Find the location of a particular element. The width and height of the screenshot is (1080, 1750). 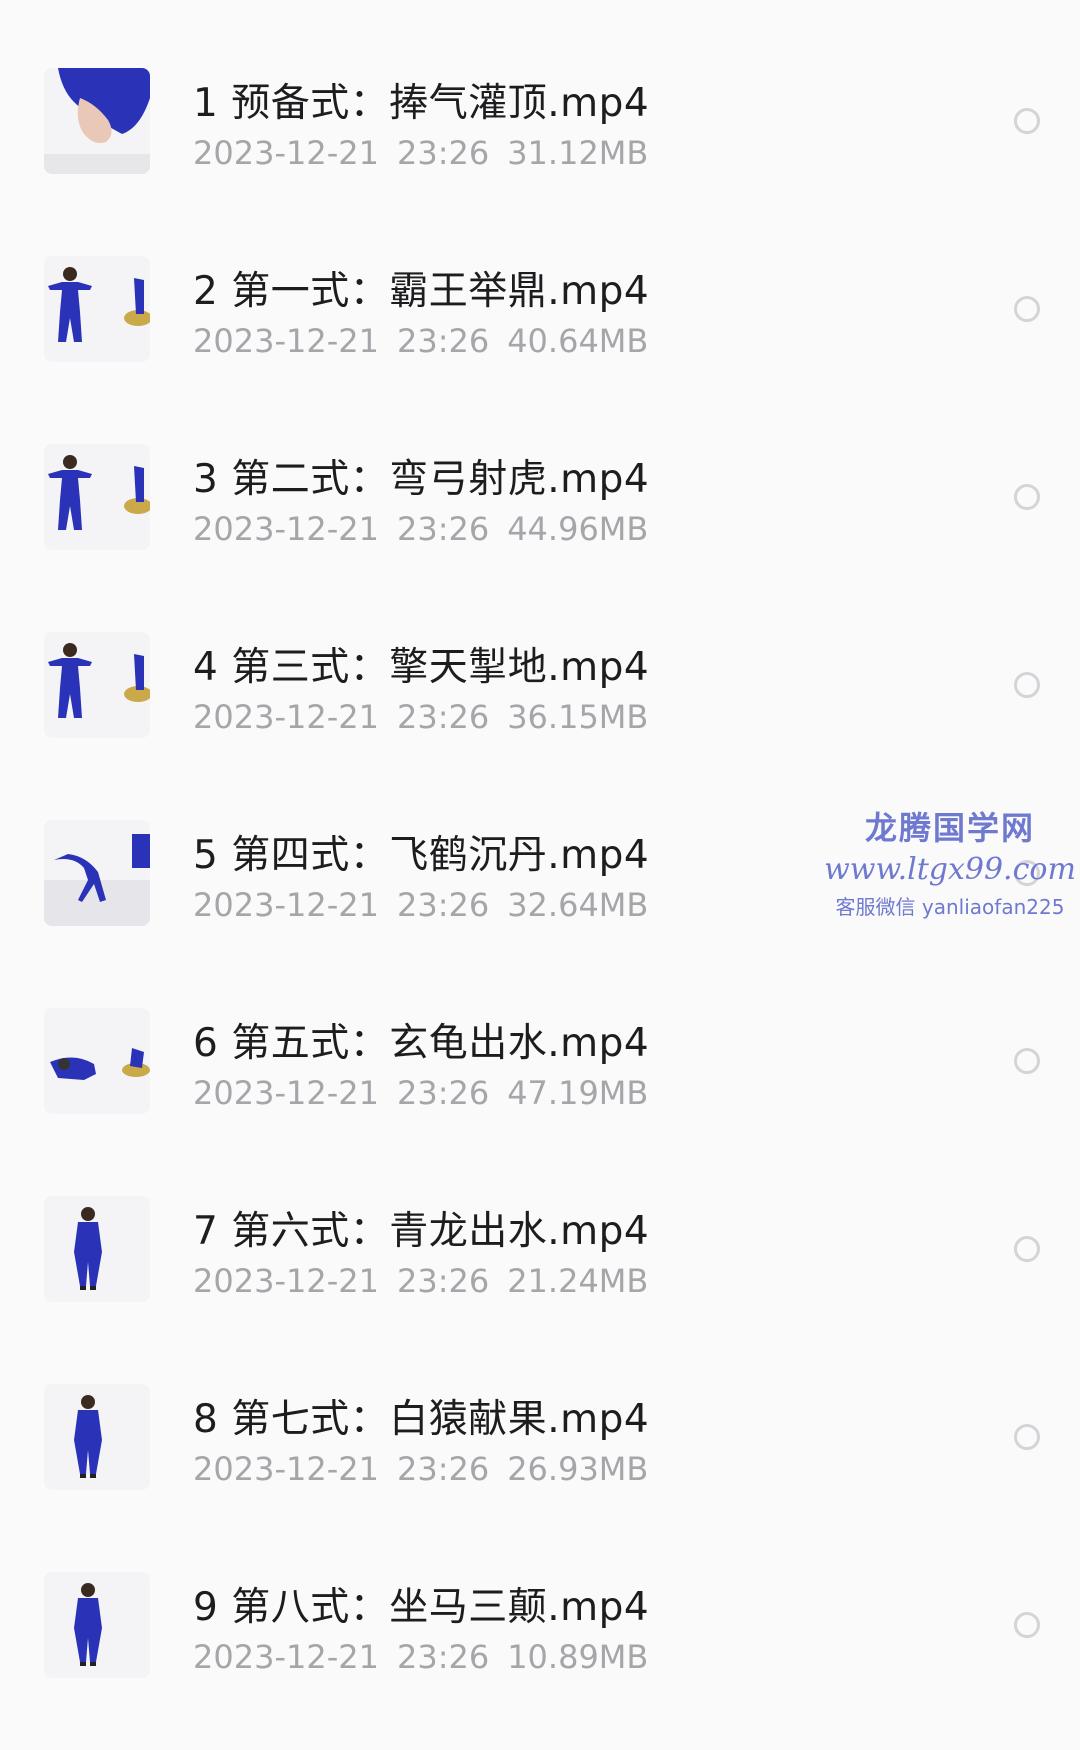

file-meta: 2023-12-21 23:26 36.15MB is located at coordinates (429, 717).